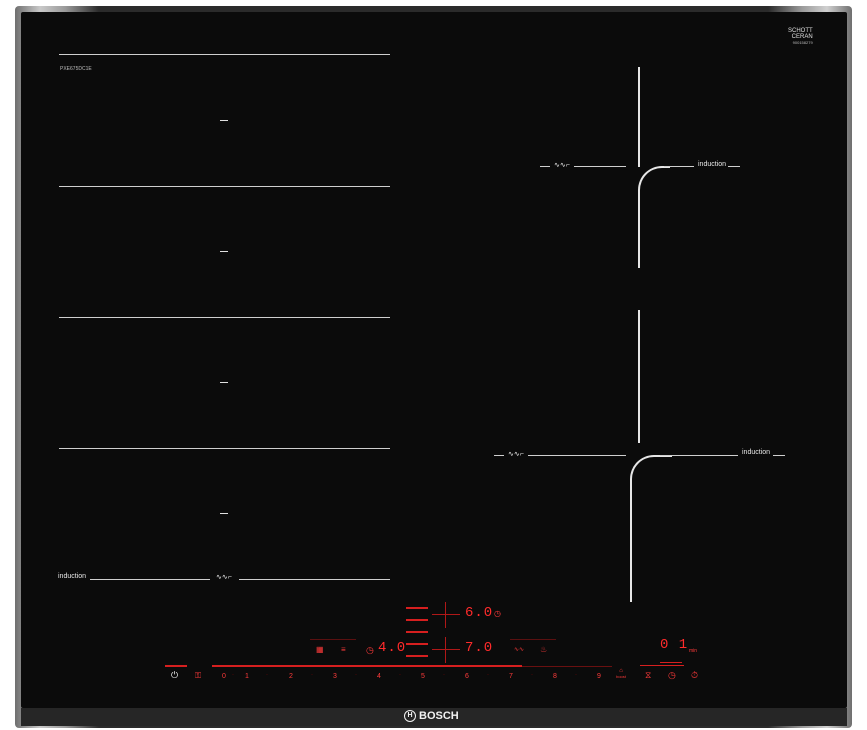 This screenshot has width=867, height=730. I want to click on panel-top-line-right, so click(533, 639).